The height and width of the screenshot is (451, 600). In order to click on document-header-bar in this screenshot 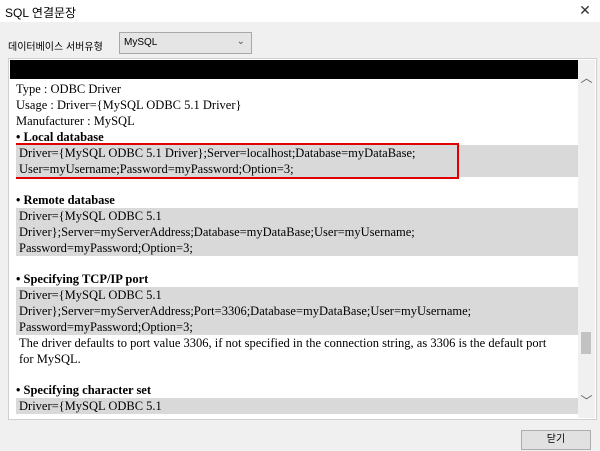, I will do `click(294, 69)`.